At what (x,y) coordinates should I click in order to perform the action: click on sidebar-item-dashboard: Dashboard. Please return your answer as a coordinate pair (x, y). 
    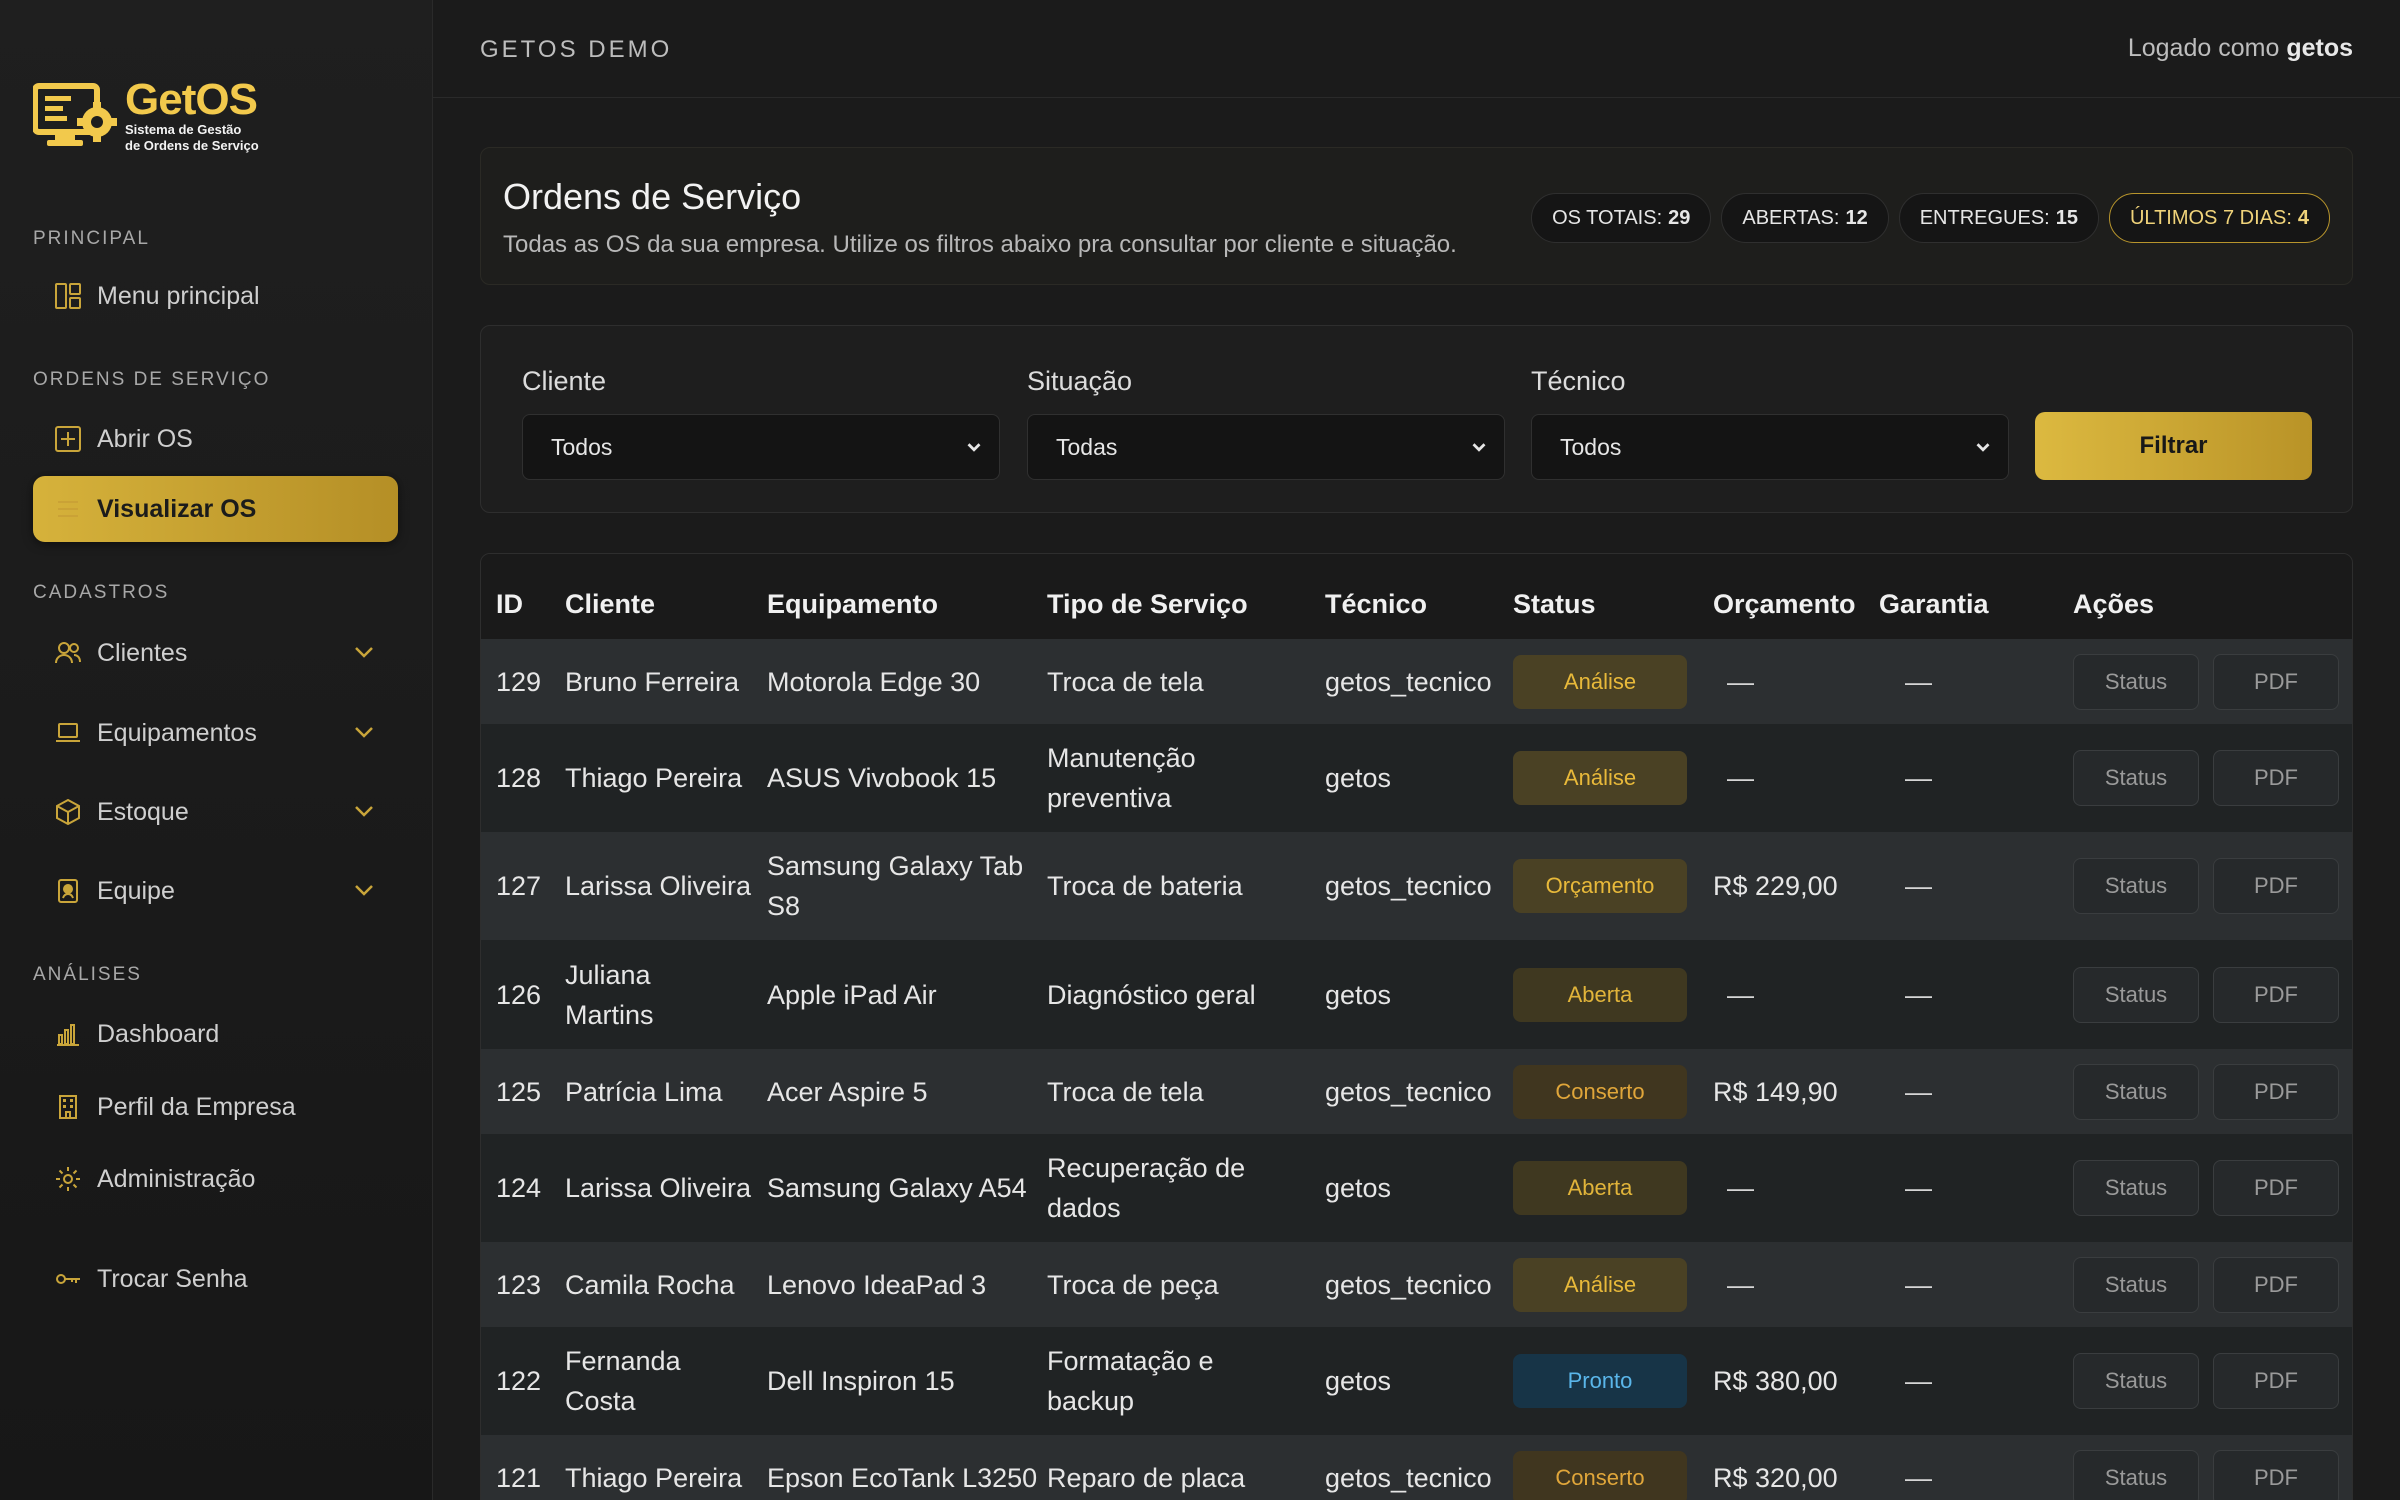
    Looking at the image, I should click on (215, 1034).